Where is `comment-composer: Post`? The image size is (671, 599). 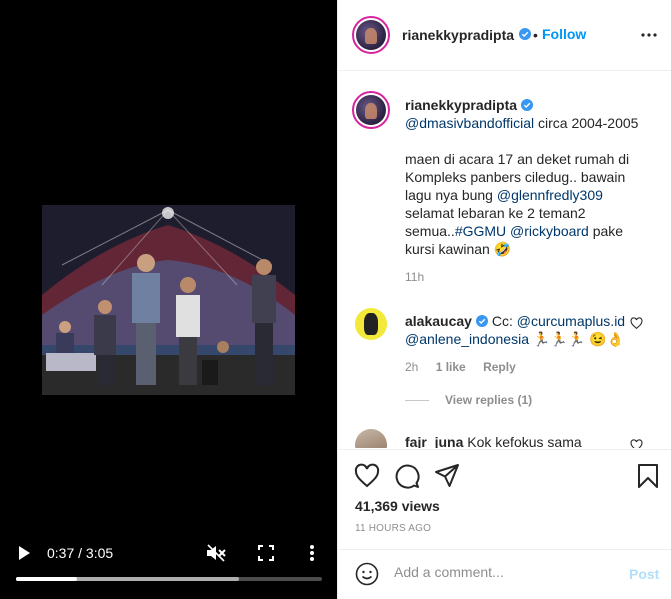 comment-composer: Post is located at coordinates (504, 574).